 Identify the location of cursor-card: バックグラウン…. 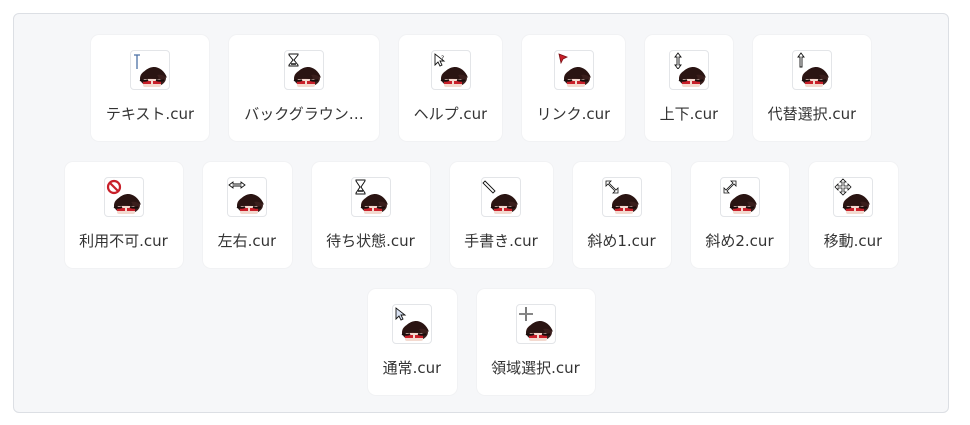
(304, 88).